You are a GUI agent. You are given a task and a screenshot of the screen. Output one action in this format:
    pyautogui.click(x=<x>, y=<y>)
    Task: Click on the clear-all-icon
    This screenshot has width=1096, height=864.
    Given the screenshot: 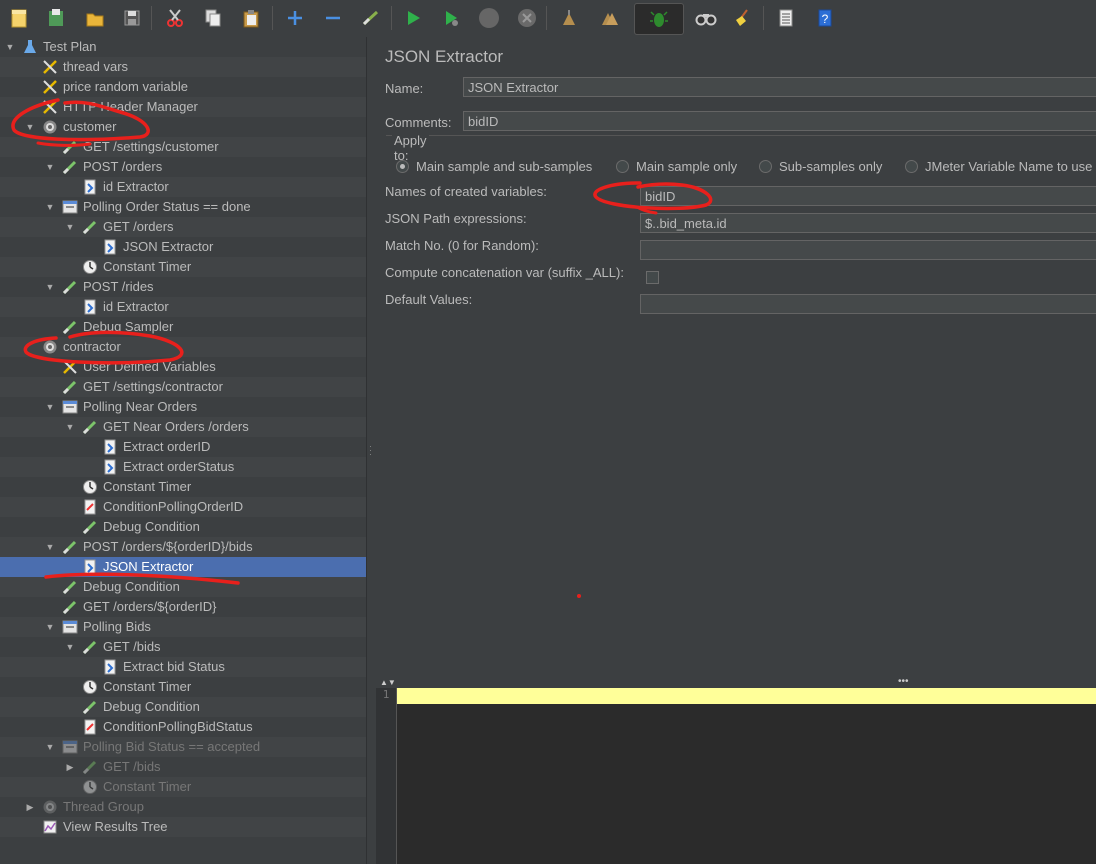 What is the action you would take?
    pyautogui.click(x=609, y=18)
    